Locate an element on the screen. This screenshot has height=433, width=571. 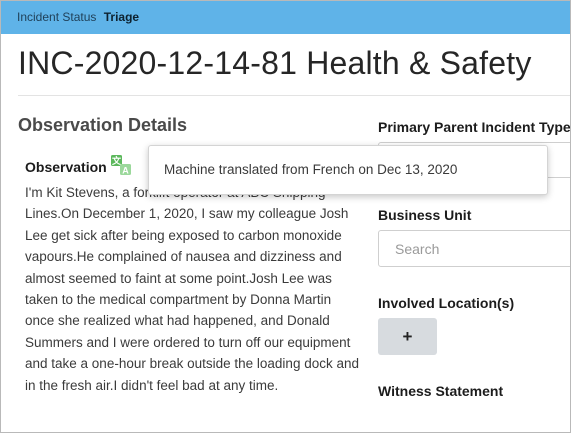
svg-text: A is located at coordinates (125, 171).